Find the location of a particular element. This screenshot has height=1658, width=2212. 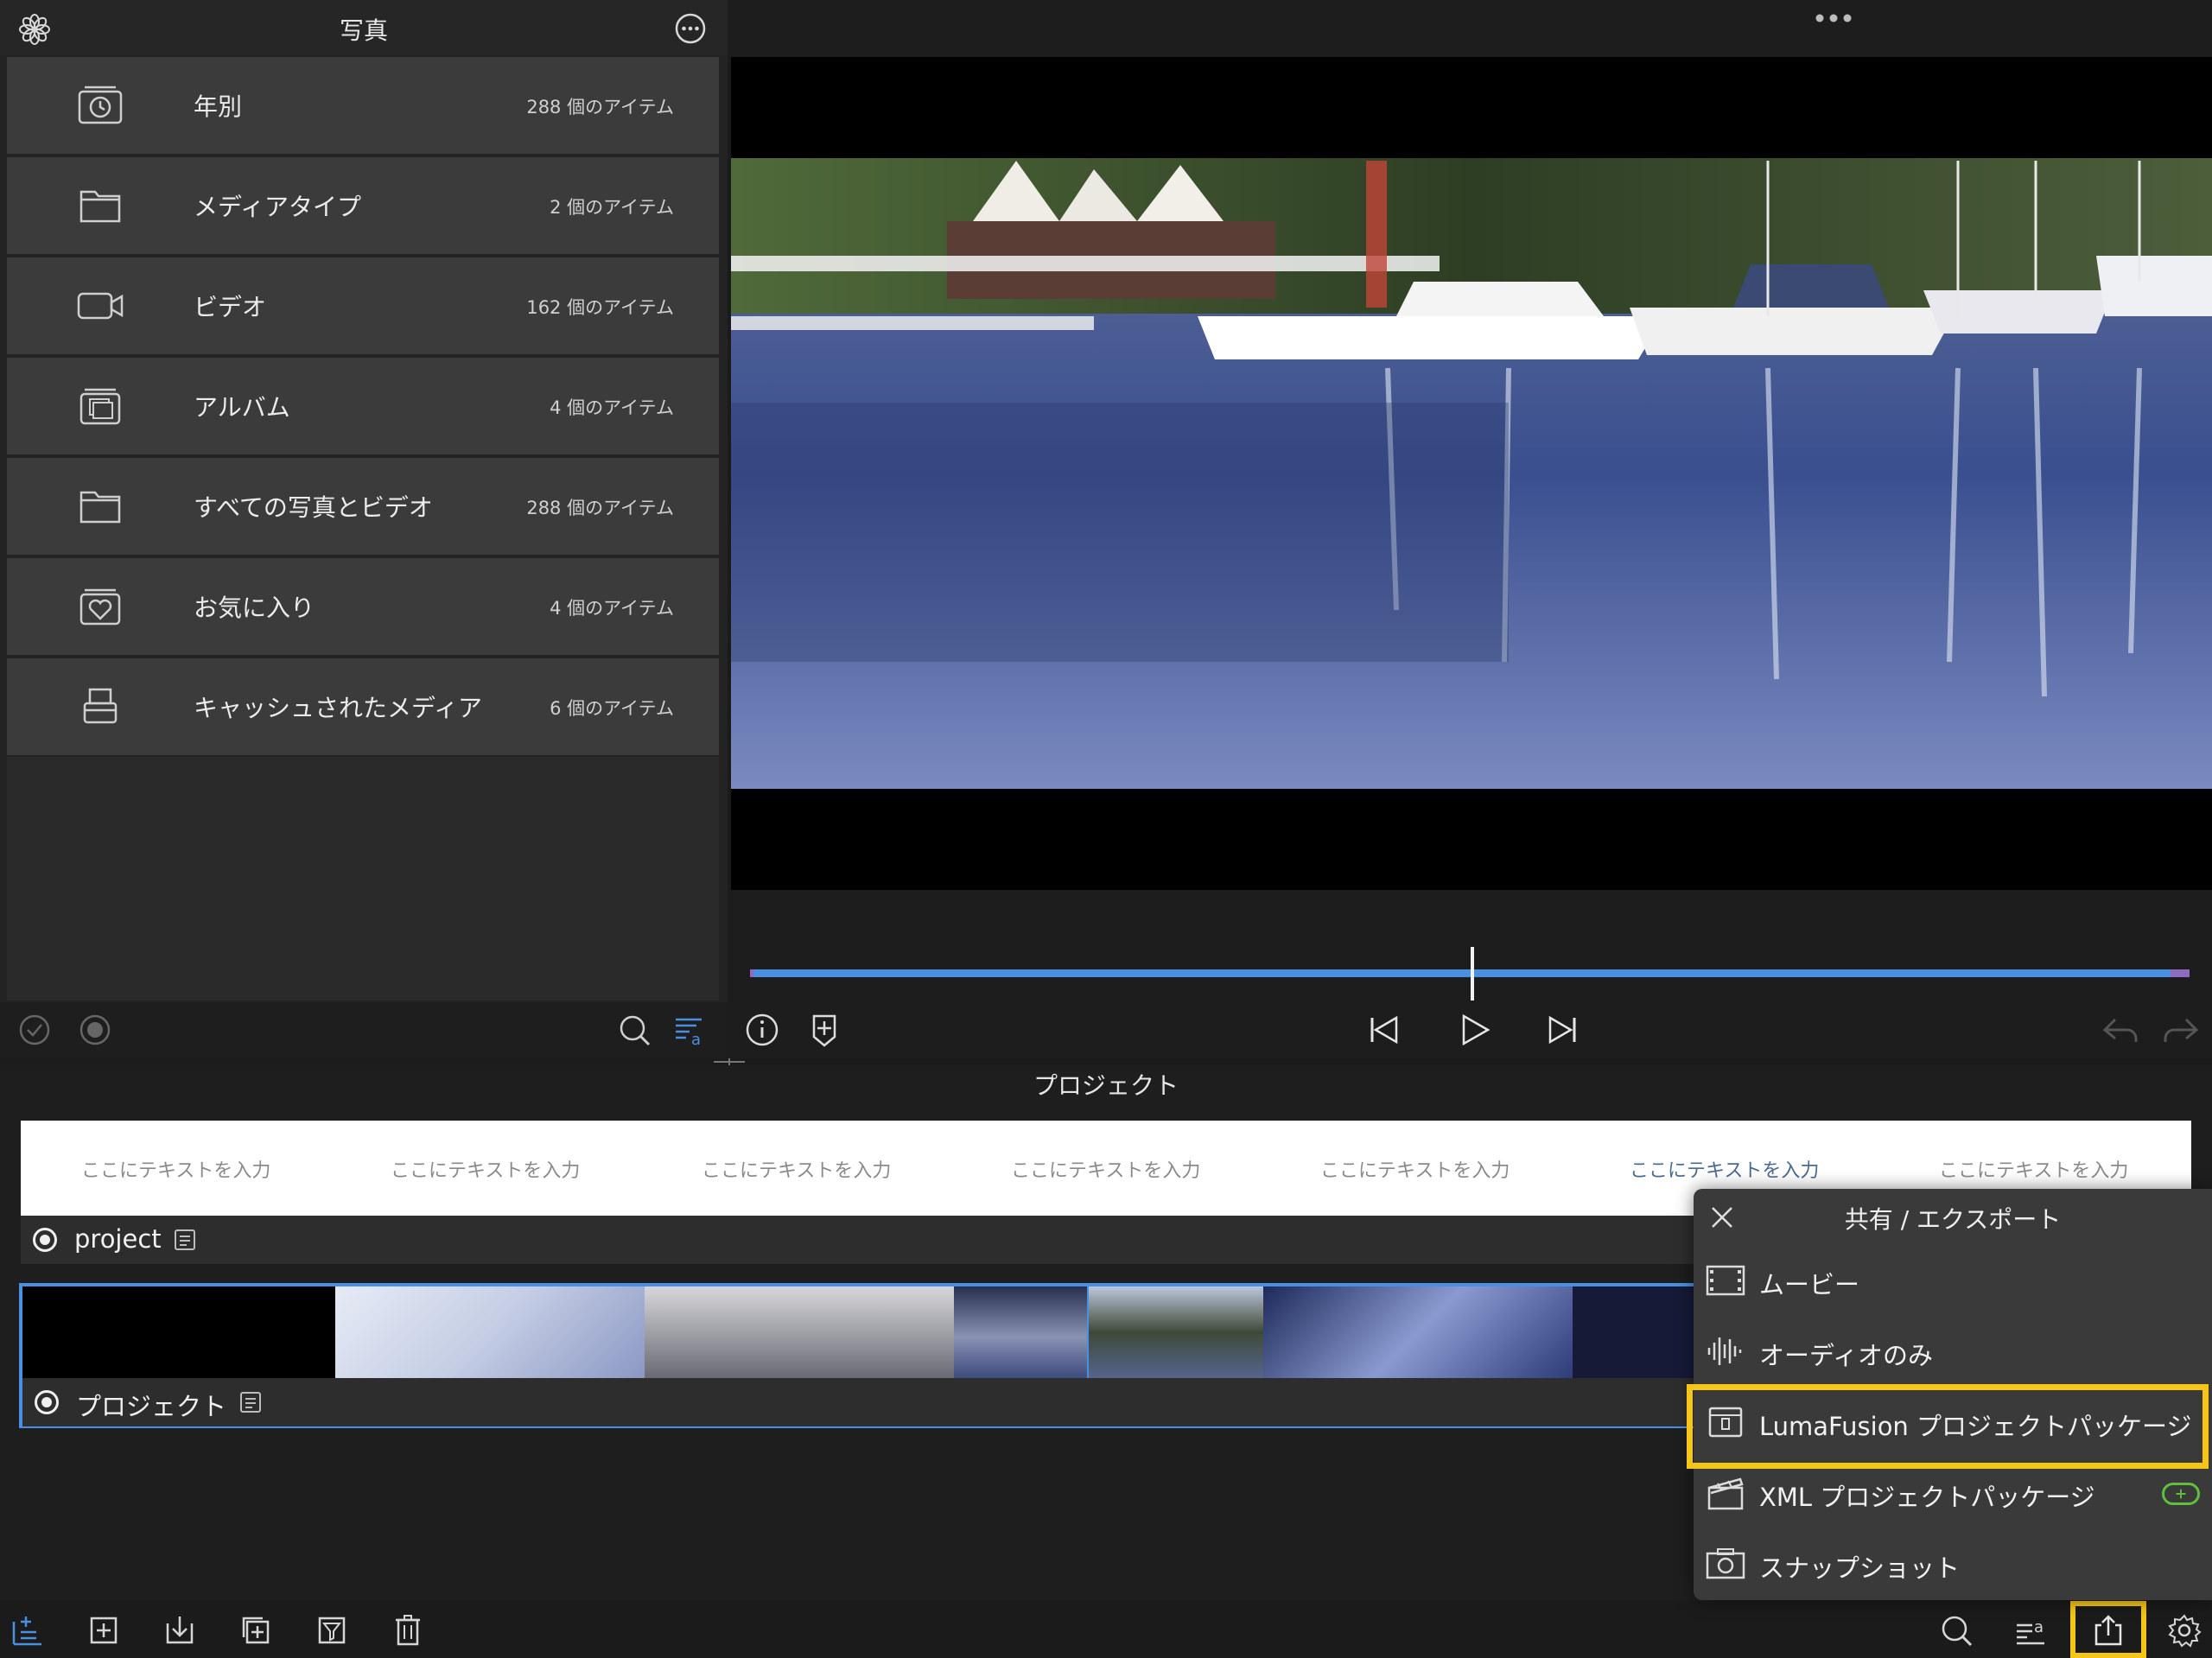

settings-icon is located at coordinates (2184, 1630).